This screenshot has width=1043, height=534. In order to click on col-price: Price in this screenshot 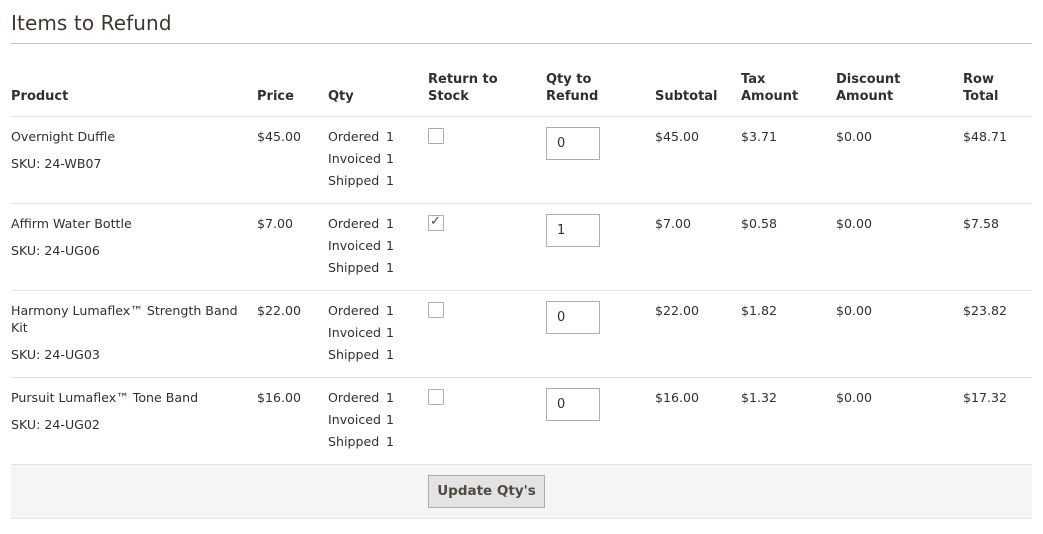, I will do `click(292, 80)`.